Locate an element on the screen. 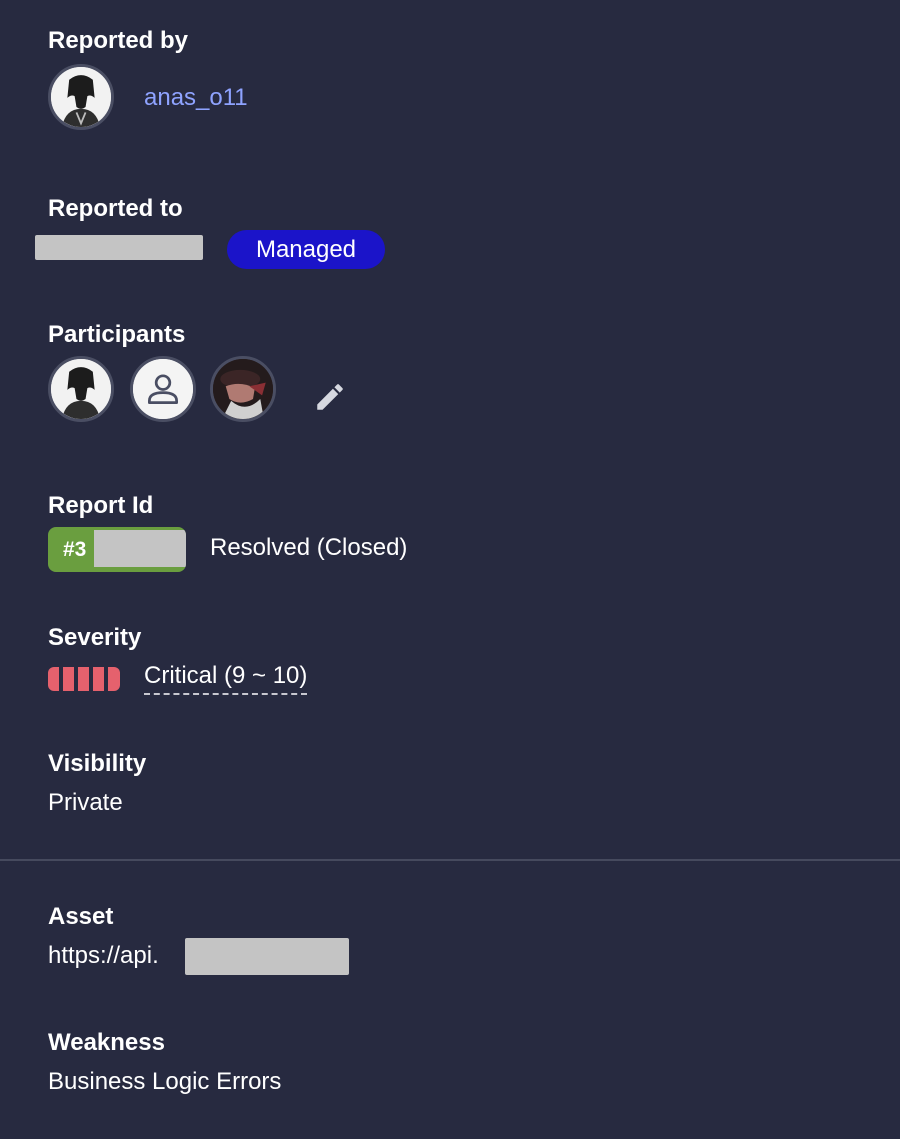 The height and width of the screenshot is (1139, 900). reporter-avatar is located at coordinates (81, 97).